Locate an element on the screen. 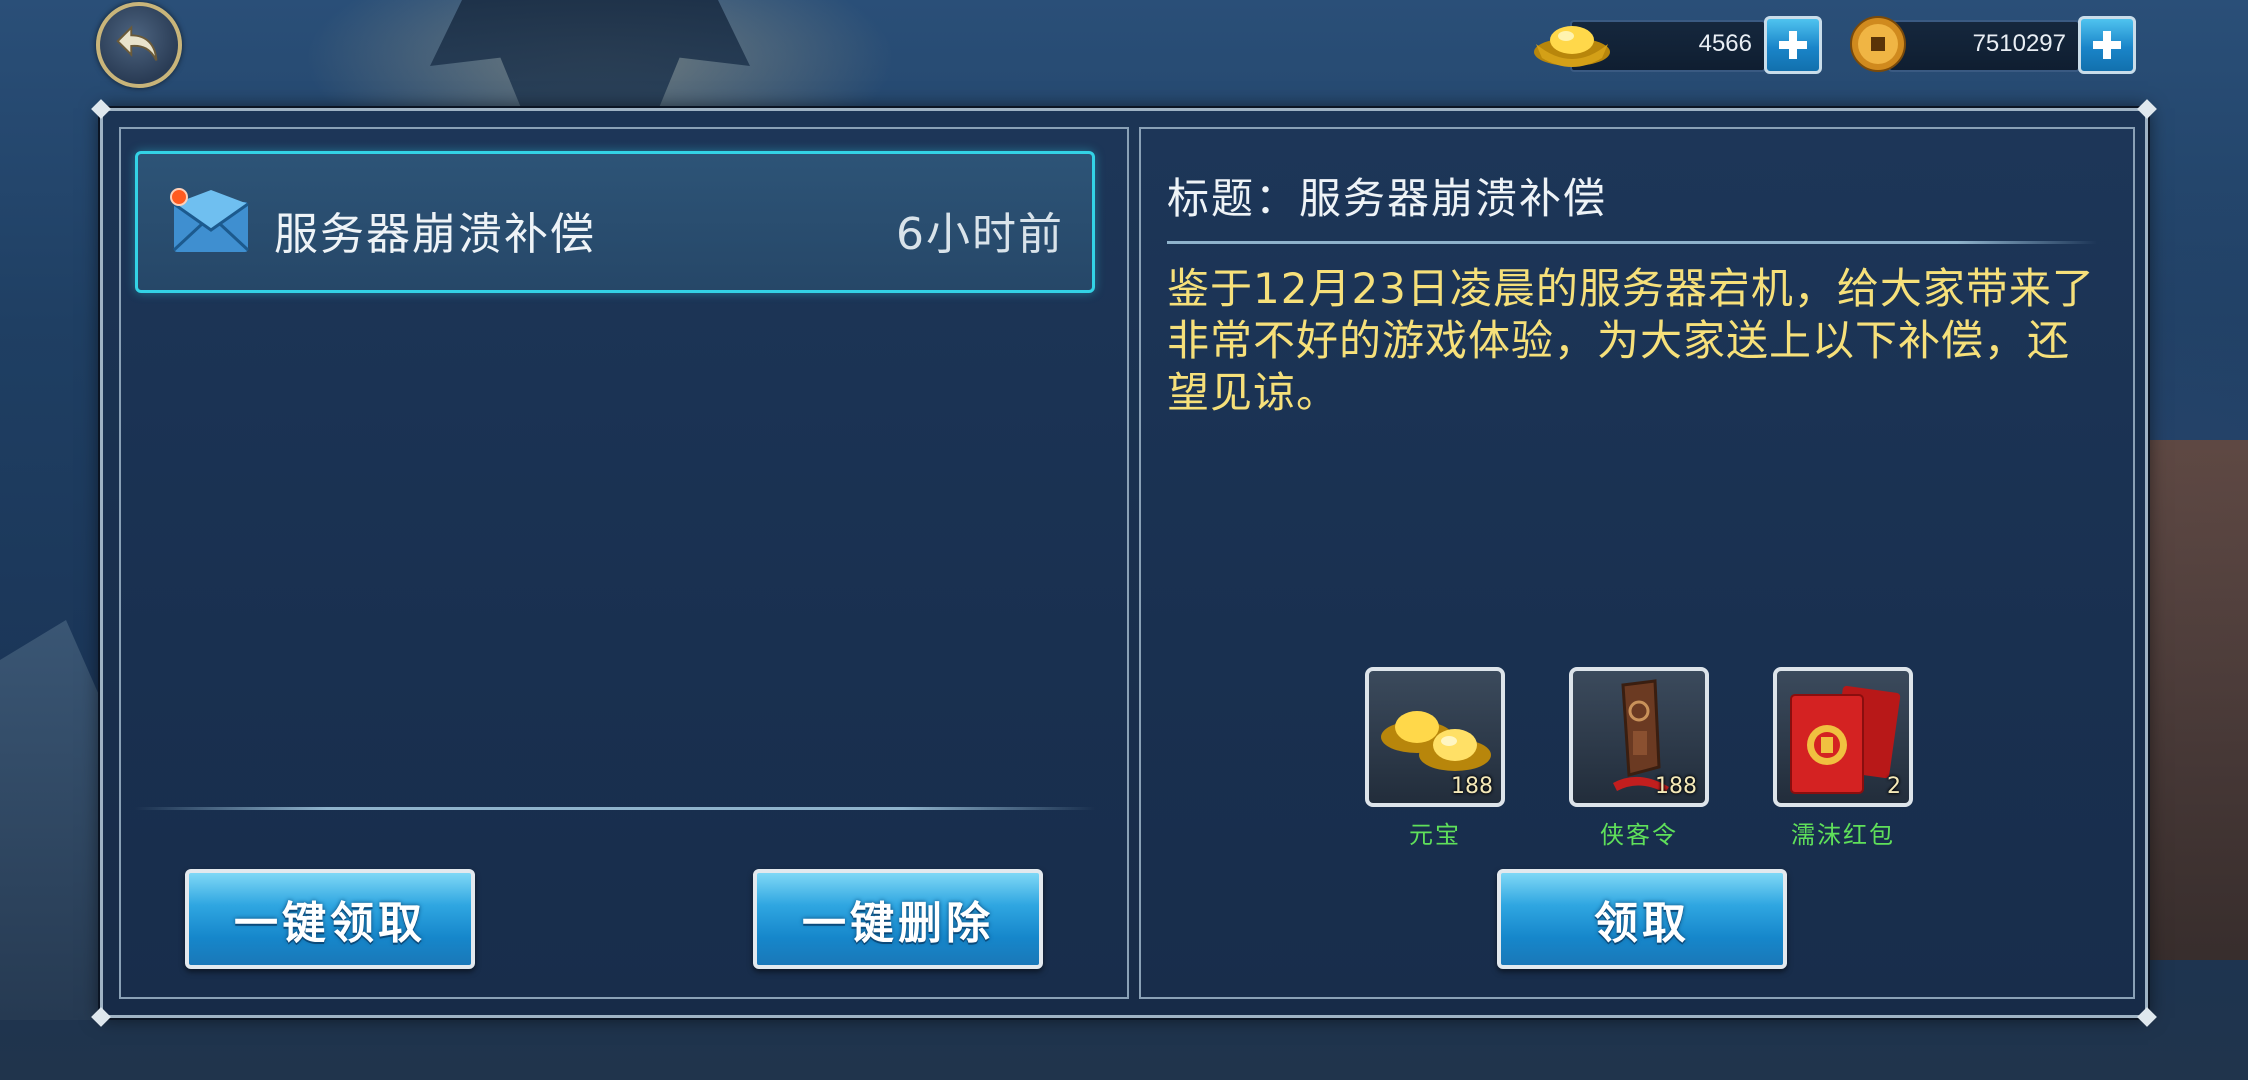 This screenshot has width=2248, height=1080. delete-all-button: 一键删除 is located at coordinates (898, 919).